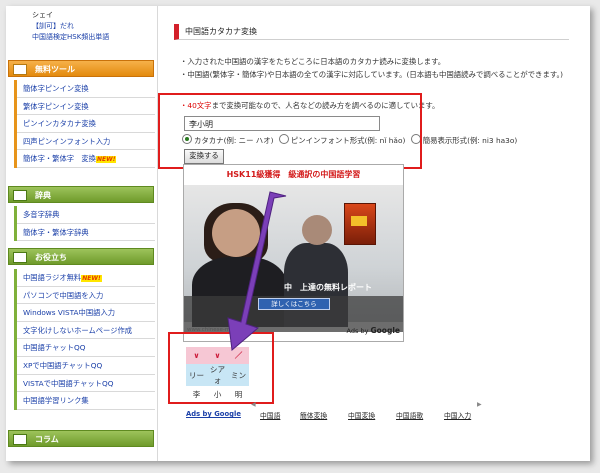 This screenshot has width=600, height=473. What do you see at coordinates (270, 415) in the screenshot?
I see `bottom-link: 中国語` at bounding box center [270, 415].